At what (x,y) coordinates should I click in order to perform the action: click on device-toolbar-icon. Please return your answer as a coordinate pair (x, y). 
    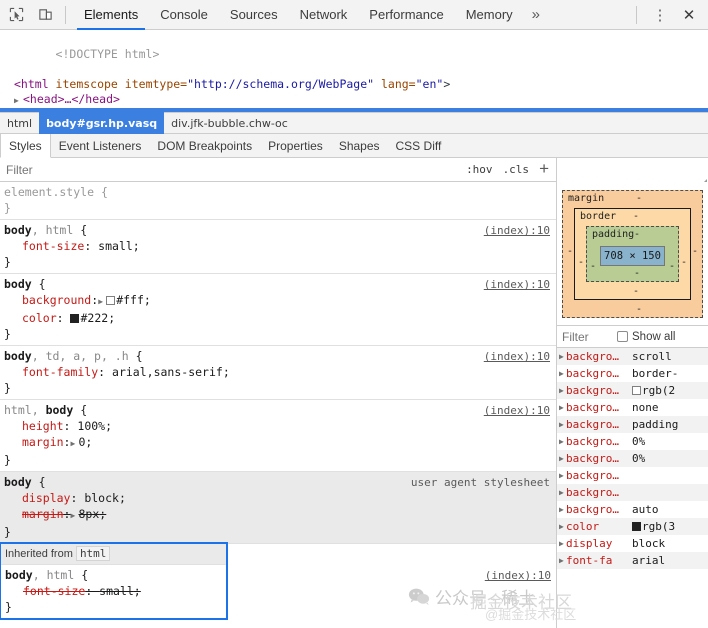
    Looking at the image, I should click on (45, 15).